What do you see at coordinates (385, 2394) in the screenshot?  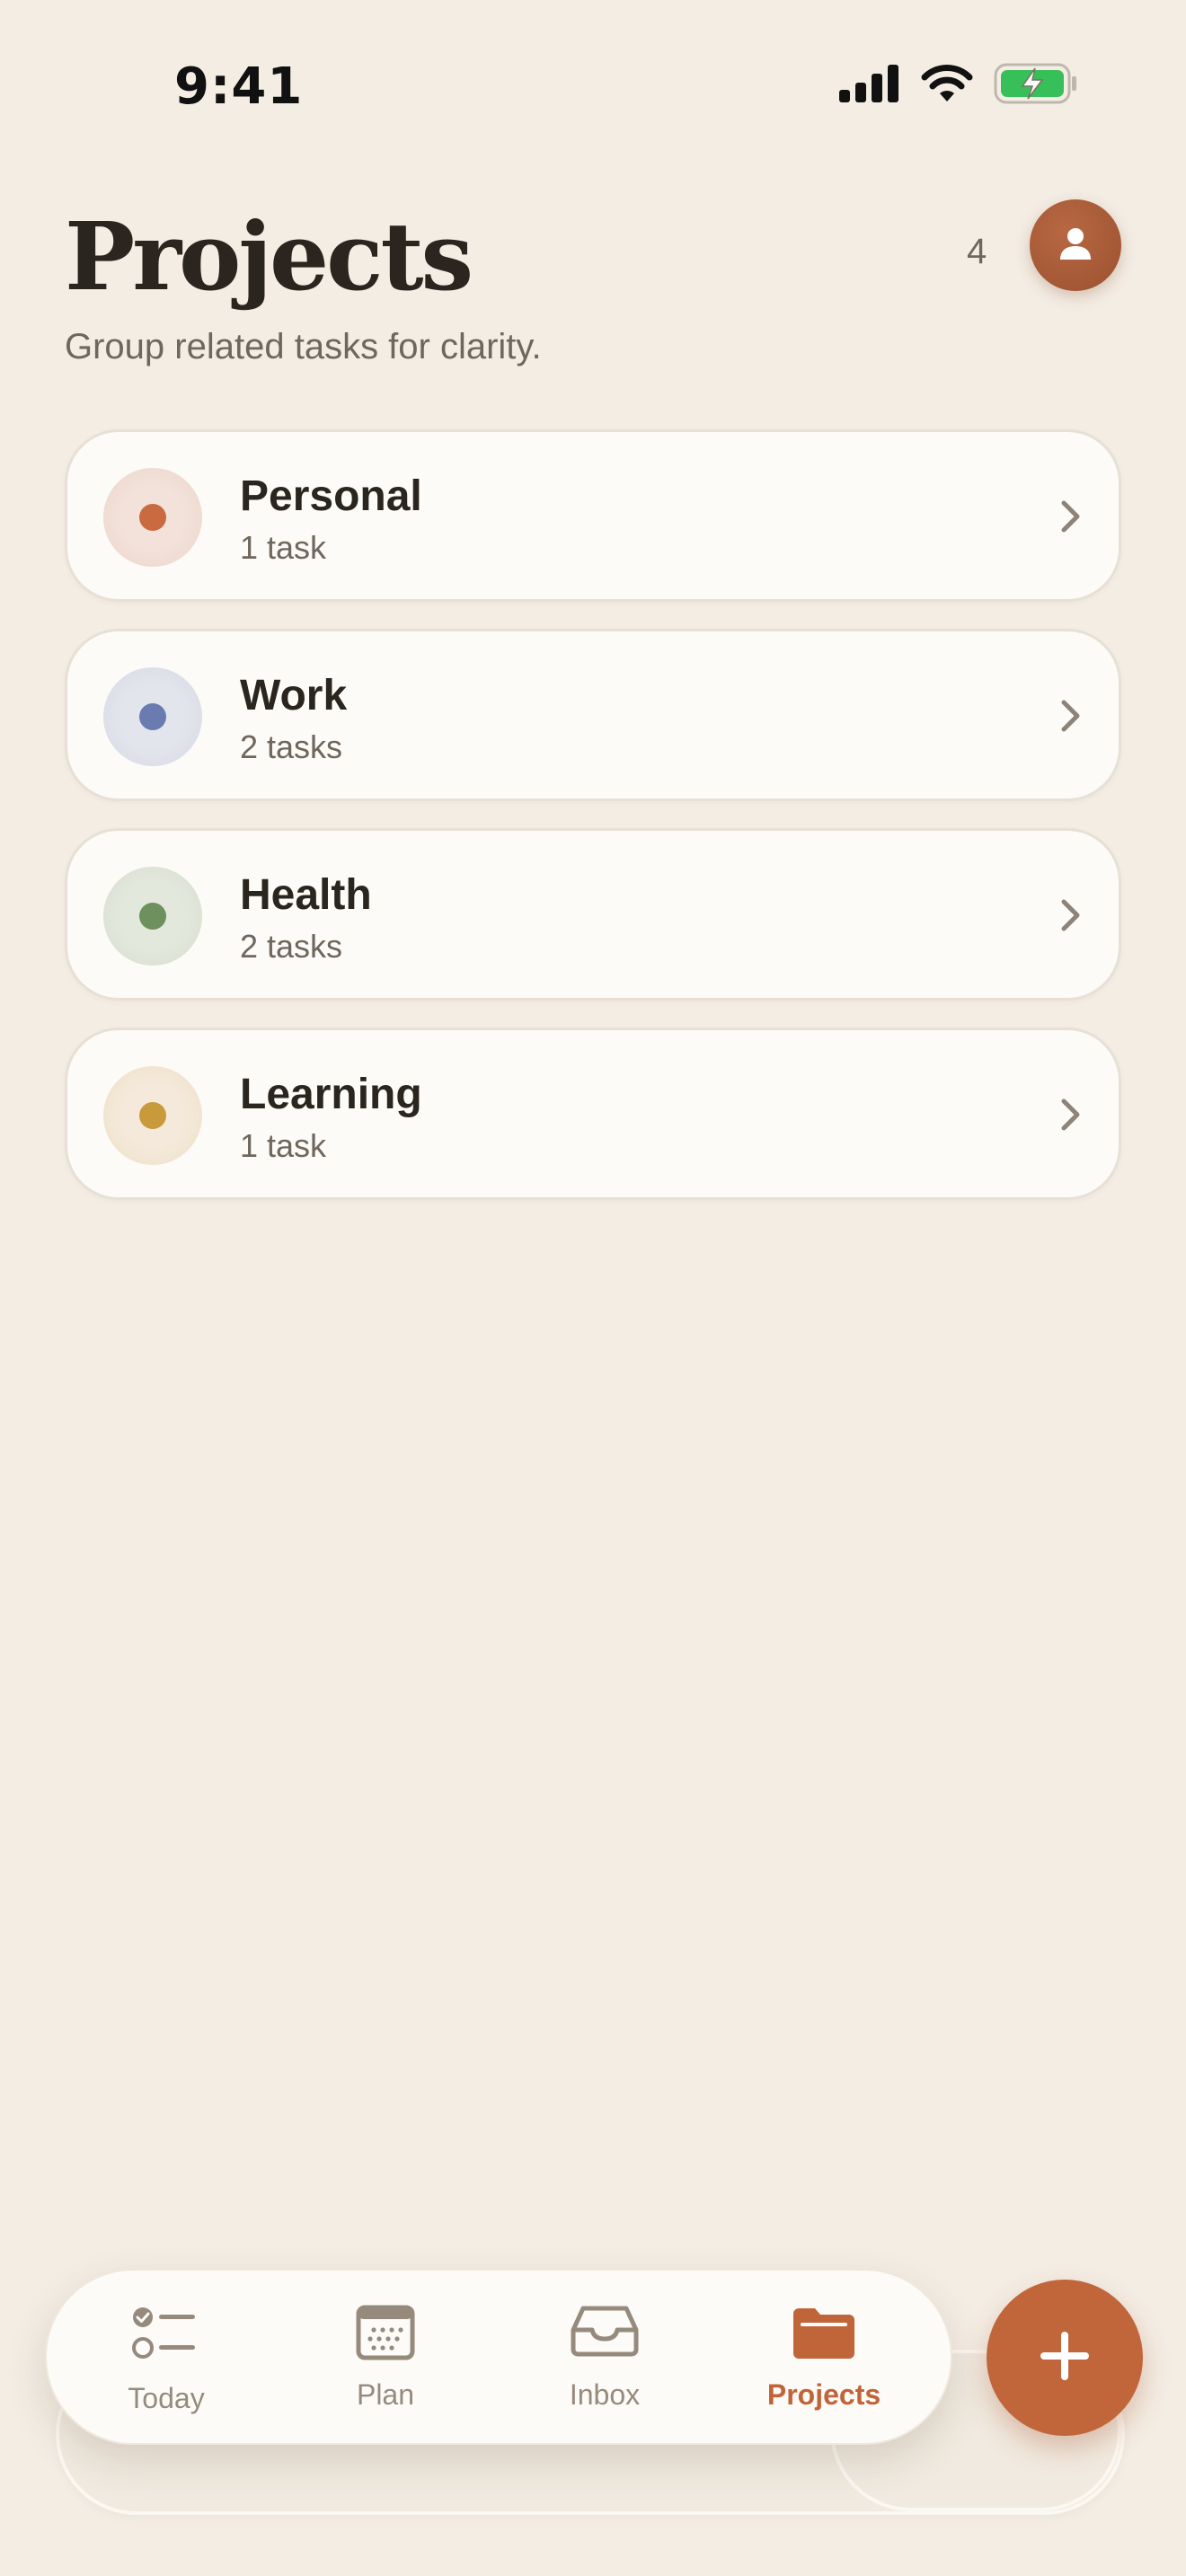 I see `tab-label: Plan` at bounding box center [385, 2394].